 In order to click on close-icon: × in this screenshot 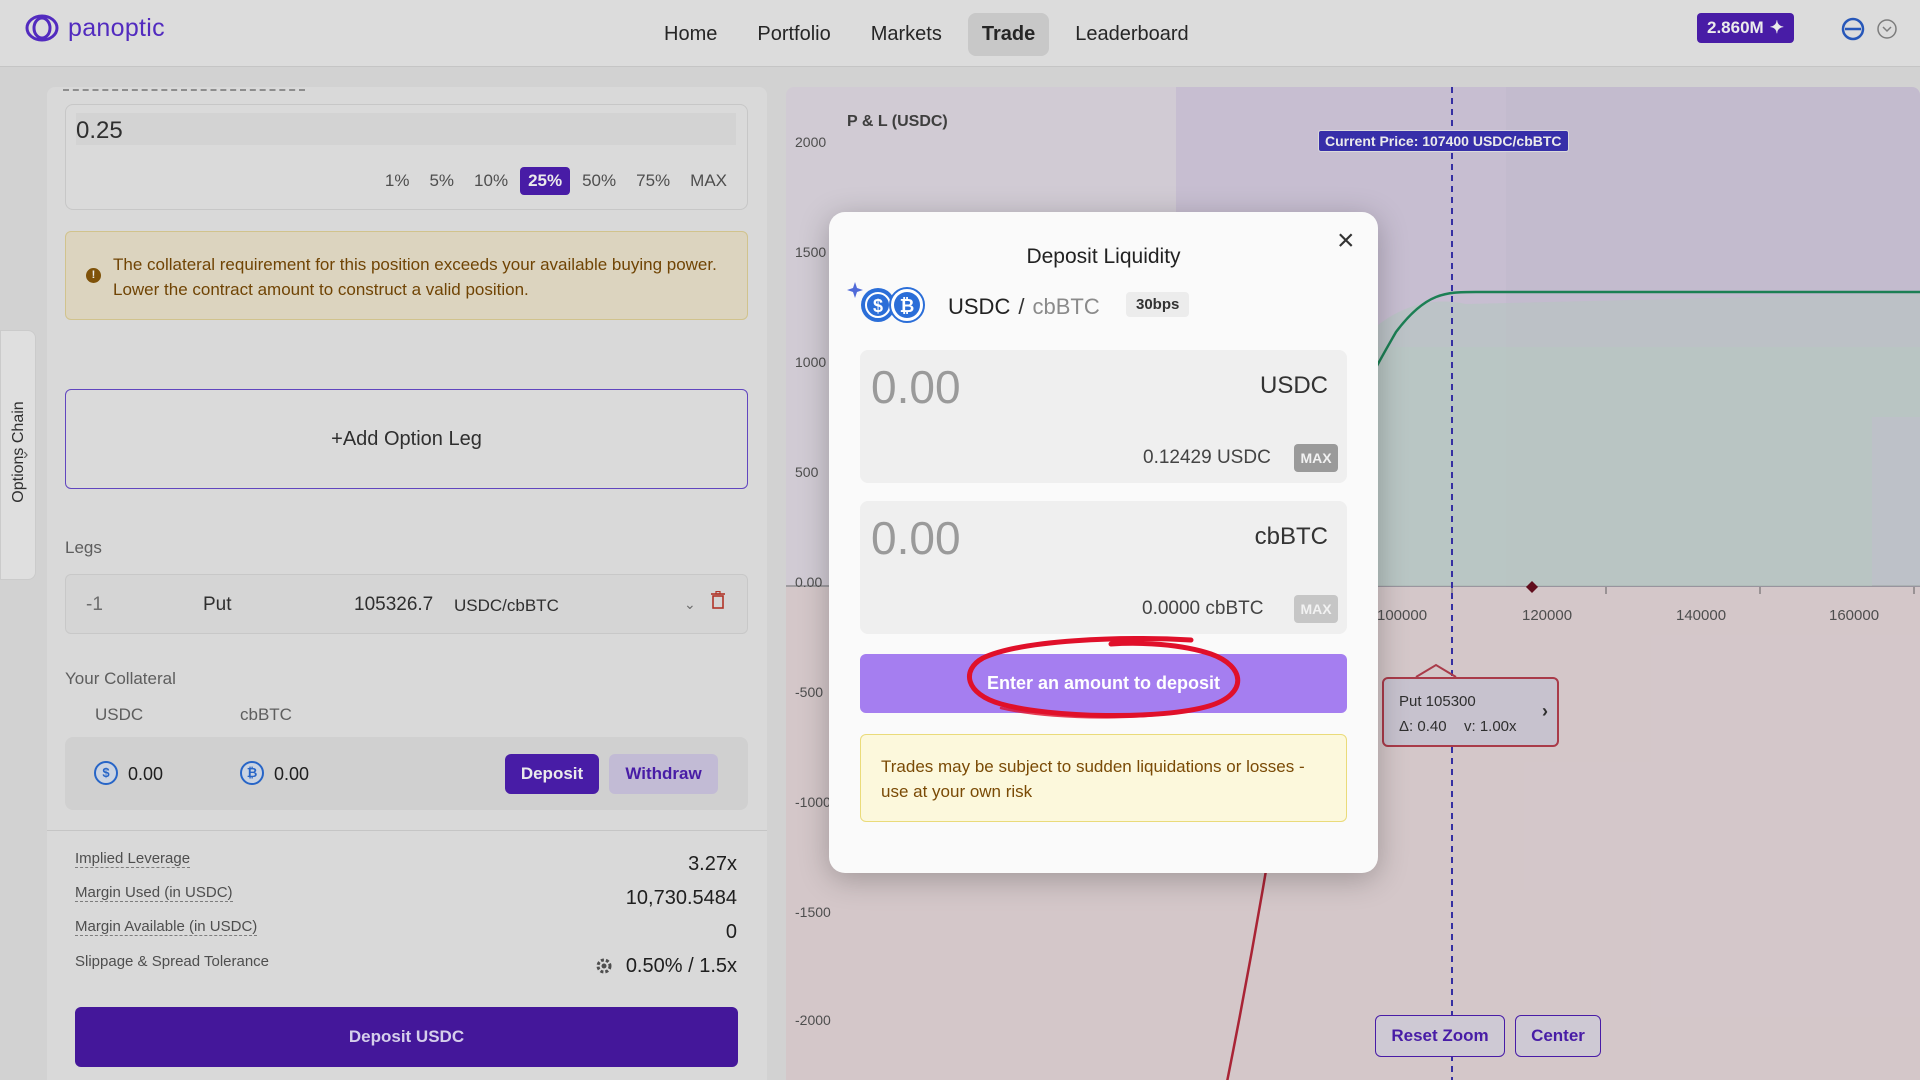, I will do `click(1346, 241)`.